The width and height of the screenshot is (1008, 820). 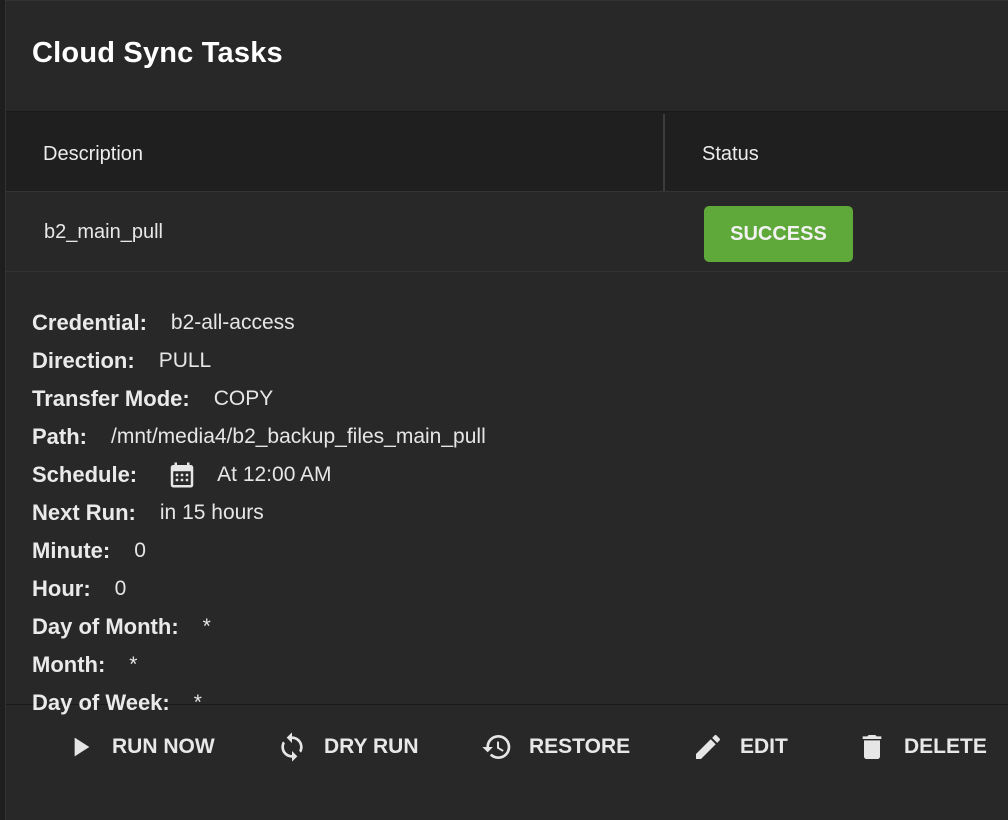 I want to click on edit-button: EDIT, so click(x=740, y=747).